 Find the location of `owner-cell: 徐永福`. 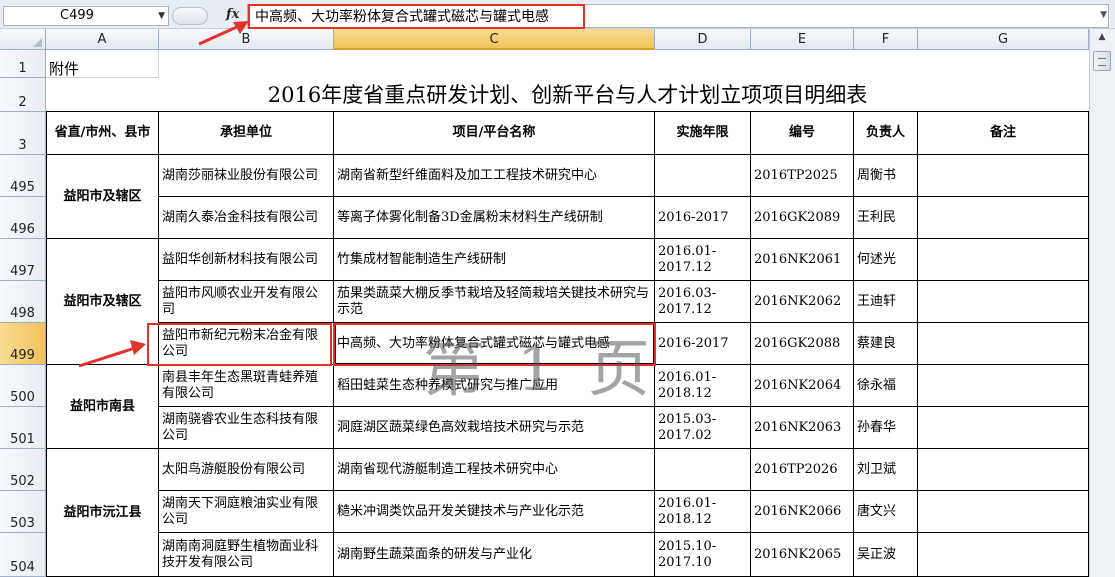

owner-cell: 徐永福 is located at coordinates (886, 386).